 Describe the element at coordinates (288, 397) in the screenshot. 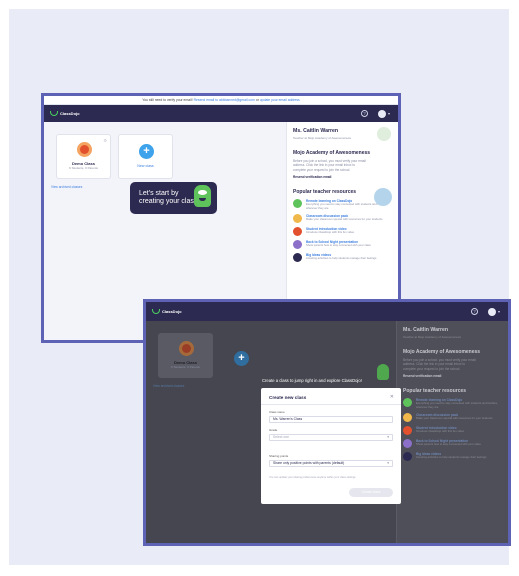

I see `modal-title: Create new class` at that location.